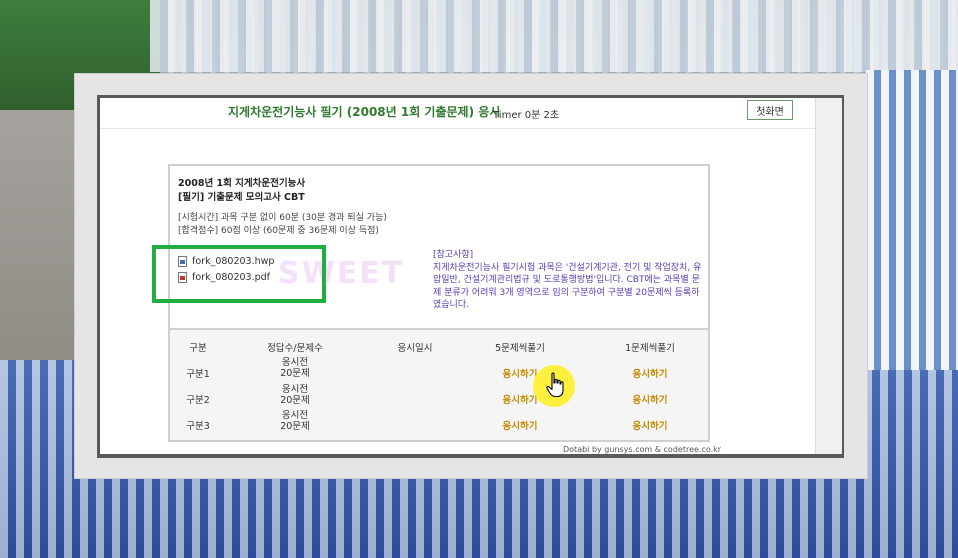 Image resolution: width=958 pixels, height=558 pixels. I want to click on column-header-one-question: 1문제씩풀기, so click(650, 348).